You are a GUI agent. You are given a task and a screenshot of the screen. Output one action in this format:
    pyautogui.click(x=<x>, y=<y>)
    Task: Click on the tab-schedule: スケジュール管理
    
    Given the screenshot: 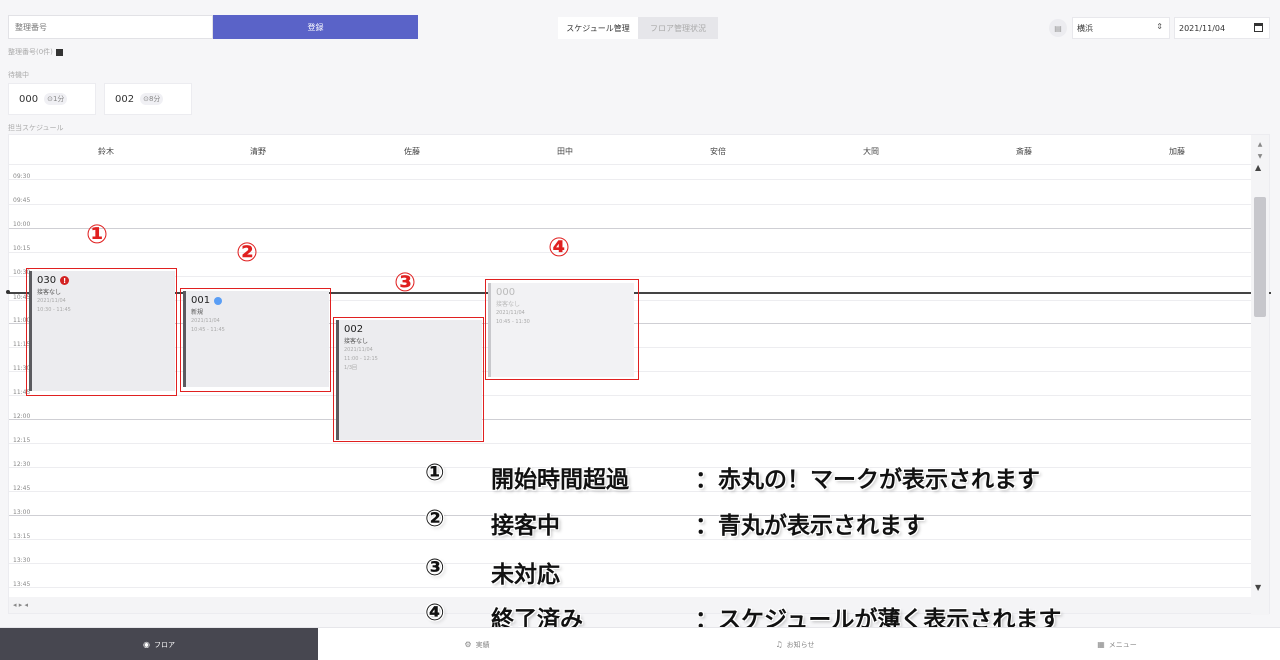 What is the action you would take?
    pyautogui.click(x=598, y=28)
    